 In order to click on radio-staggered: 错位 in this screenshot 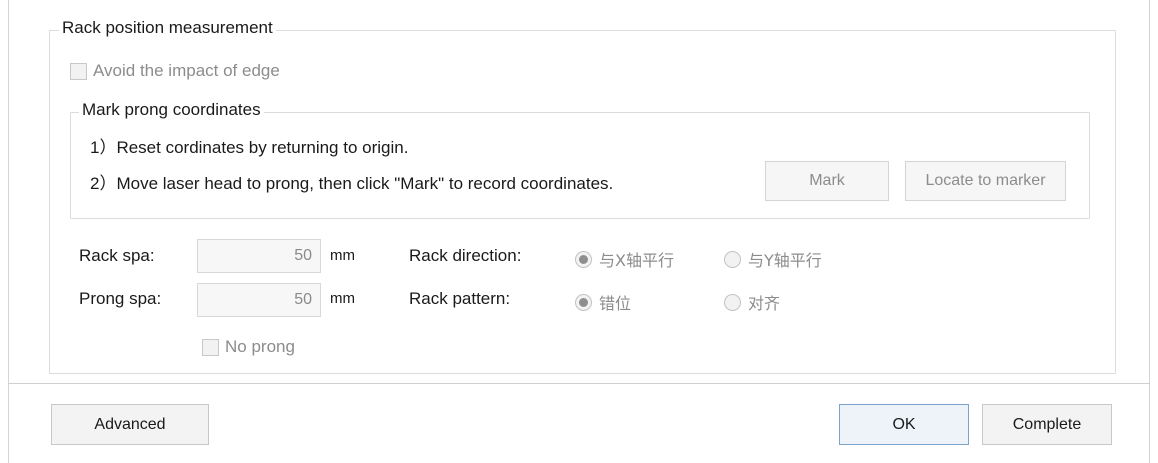, I will do `click(603, 302)`.